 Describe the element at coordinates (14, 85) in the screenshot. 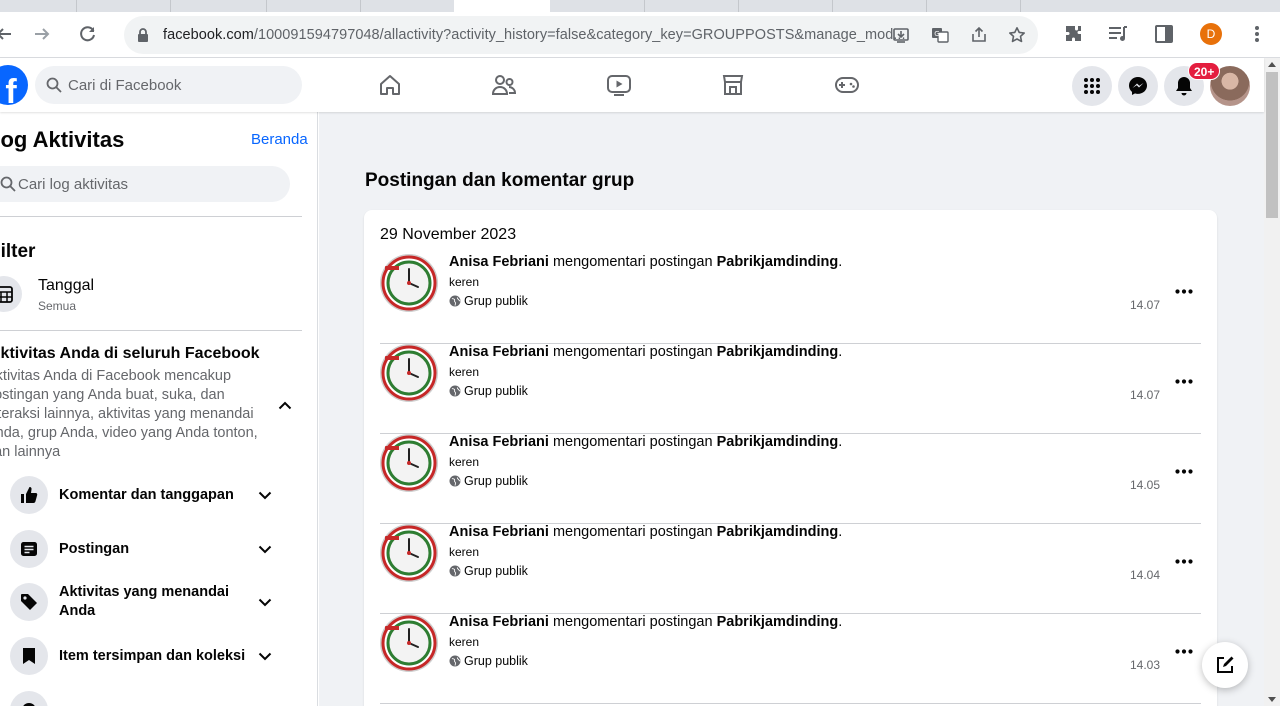

I see `facebook-logo: f` at that location.